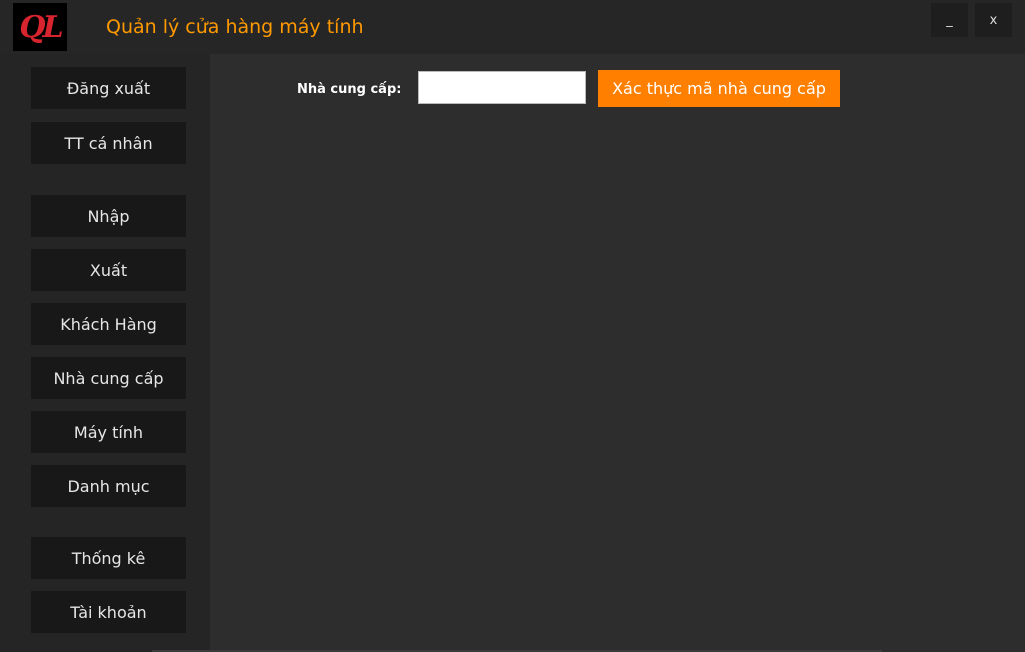  Describe the element at coordinates (235, 27) in the screenshot. I see `app-title: Quản lý cửa hàng máy tính` at that location.